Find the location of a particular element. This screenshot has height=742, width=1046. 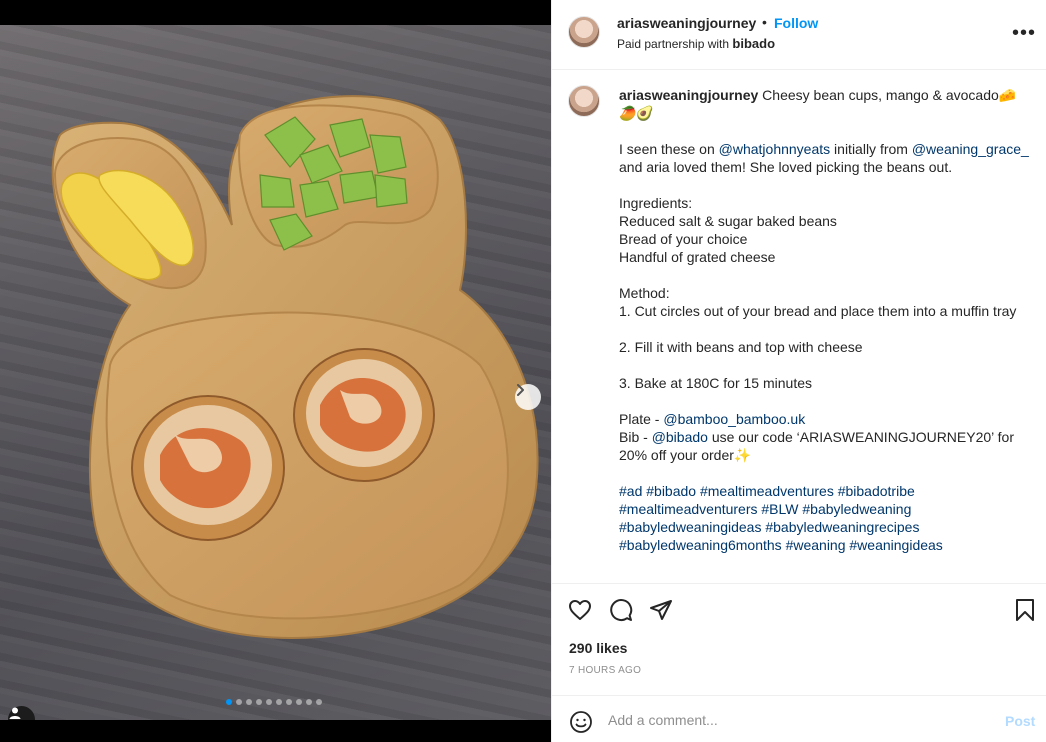

mention-link: @weaning_grace_ is located at coordinates (970, 149).